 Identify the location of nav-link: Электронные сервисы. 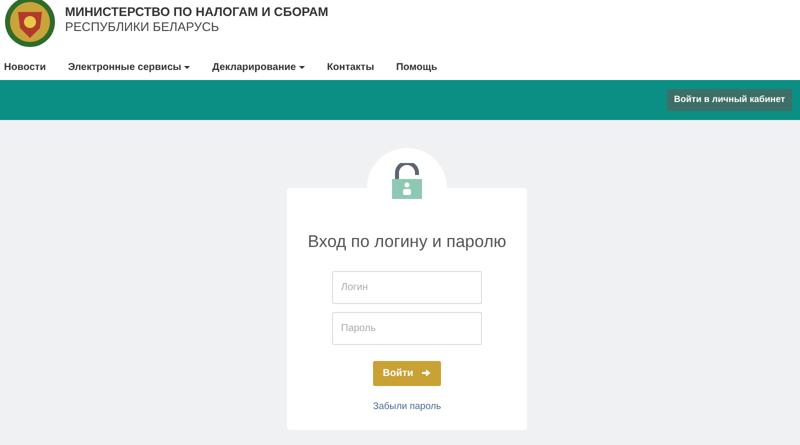
(129, 67).